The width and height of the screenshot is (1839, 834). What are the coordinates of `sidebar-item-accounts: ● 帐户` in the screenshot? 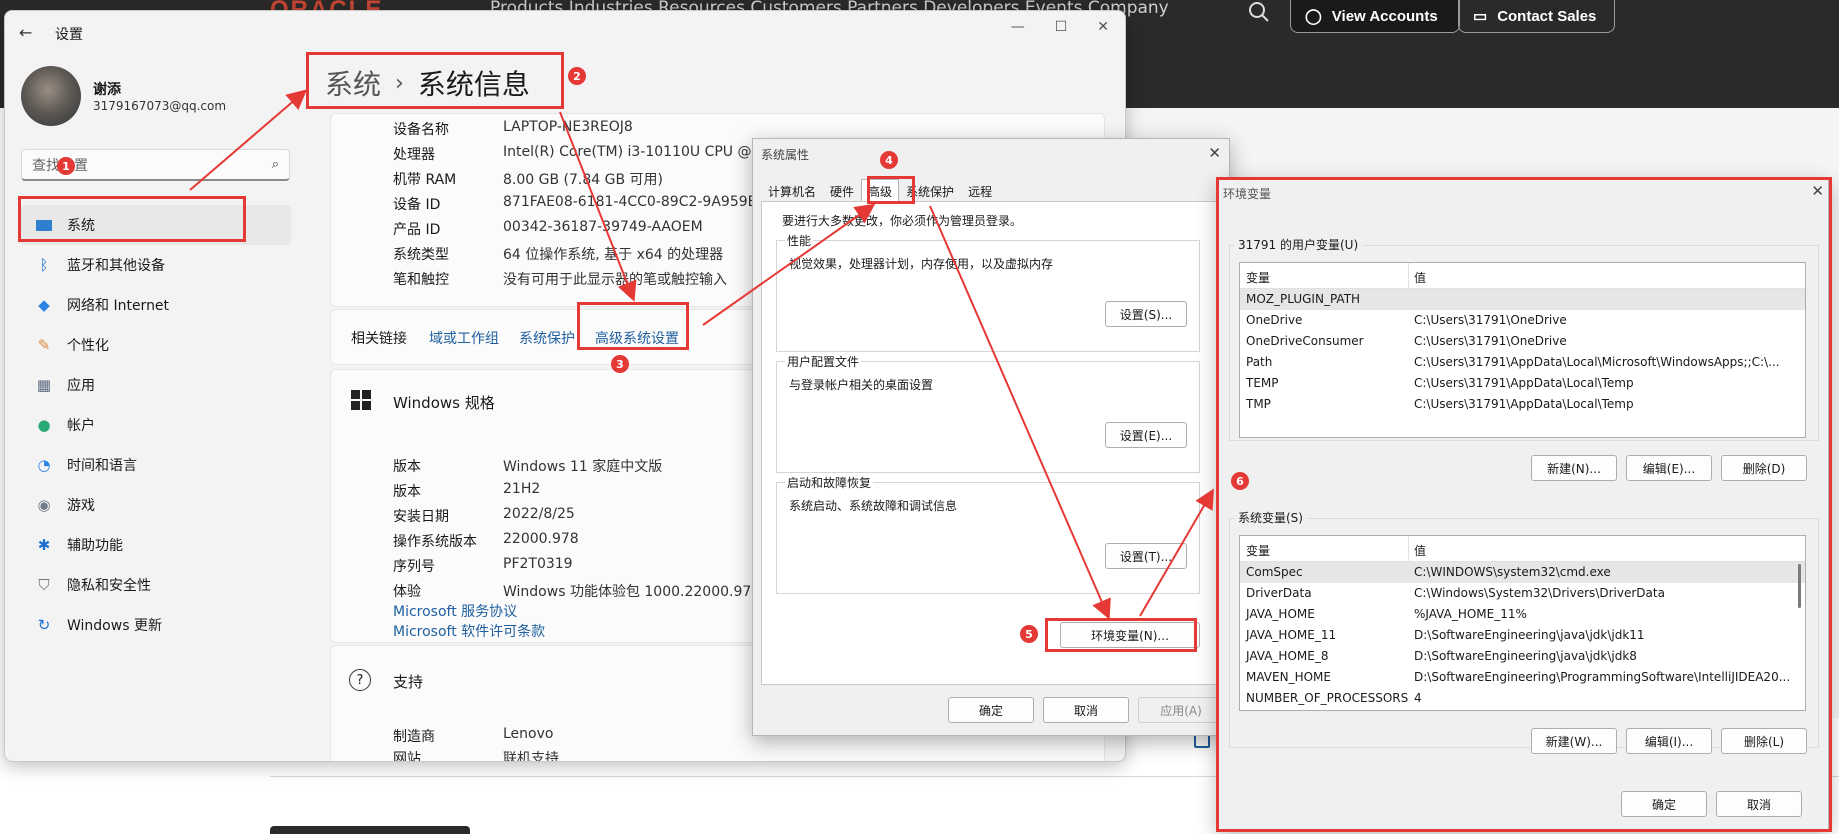 It's located at (156, 425).